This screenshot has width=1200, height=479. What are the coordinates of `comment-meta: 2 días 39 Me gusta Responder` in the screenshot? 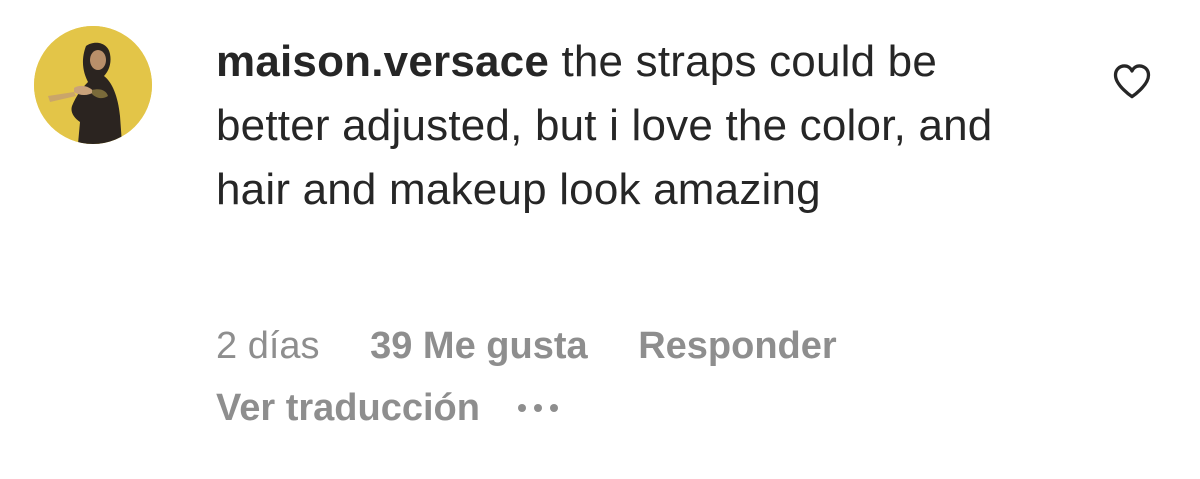 It's located at (526, 346).